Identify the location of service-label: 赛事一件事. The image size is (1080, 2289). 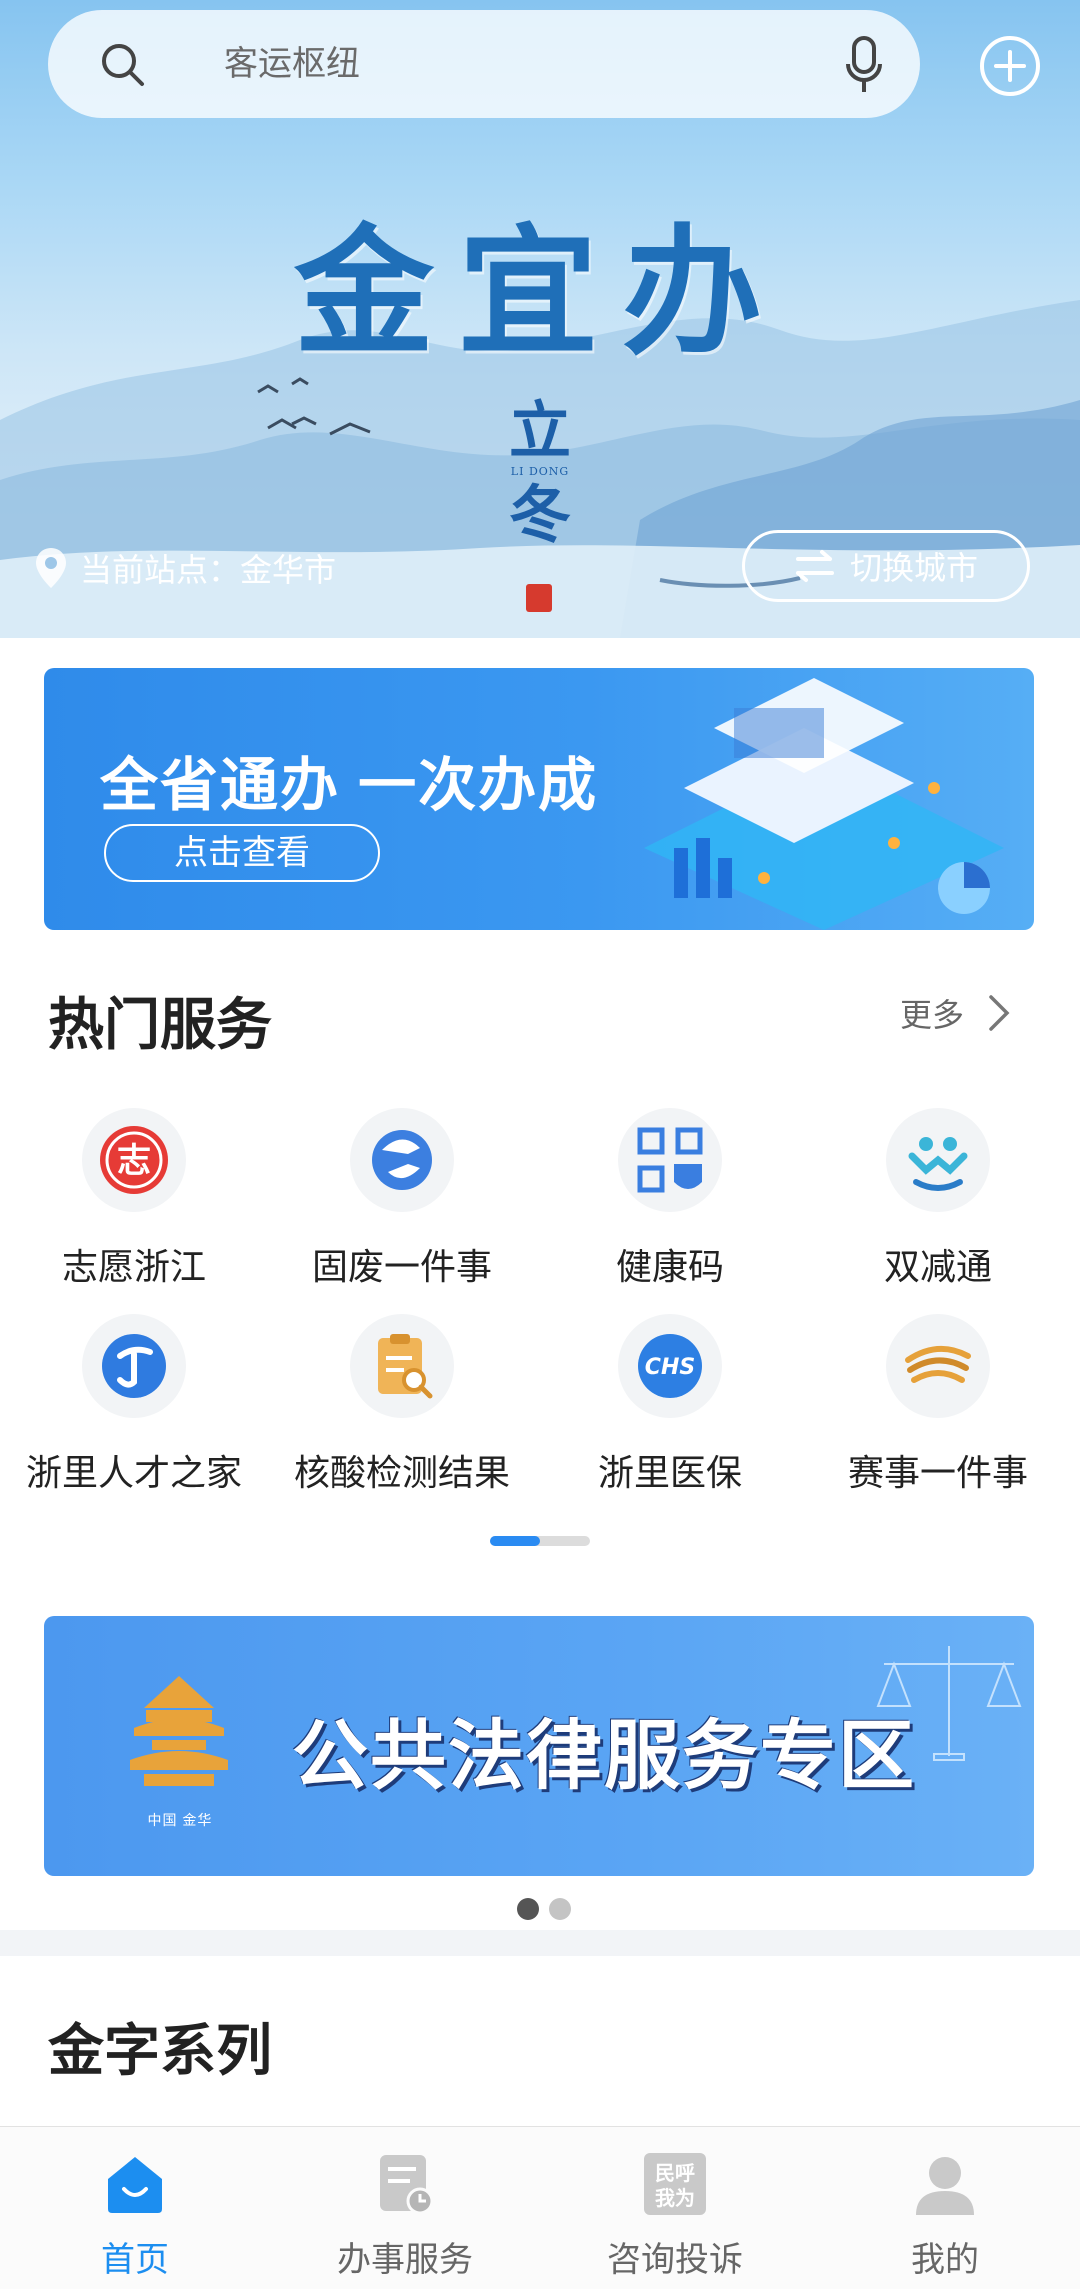
(937, 1472).